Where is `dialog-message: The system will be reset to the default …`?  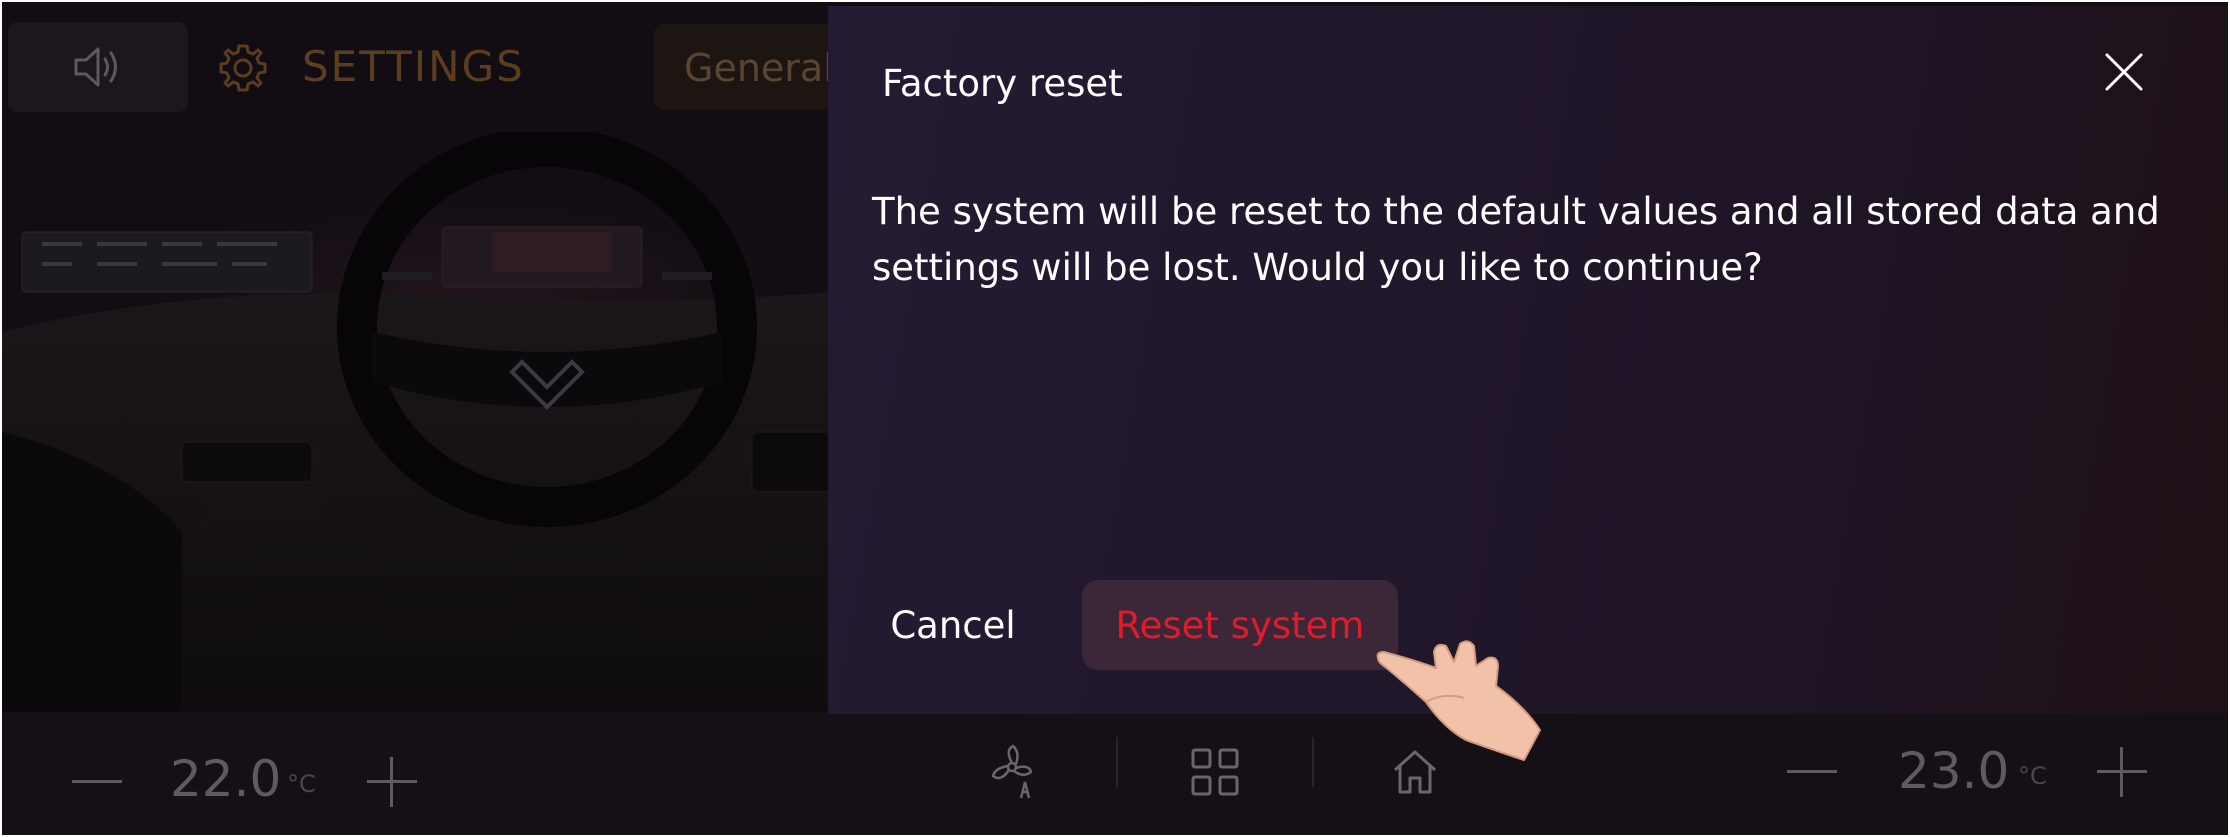 dialog-message: The system will be reset to the default … is located at coordinates (1516, 239).